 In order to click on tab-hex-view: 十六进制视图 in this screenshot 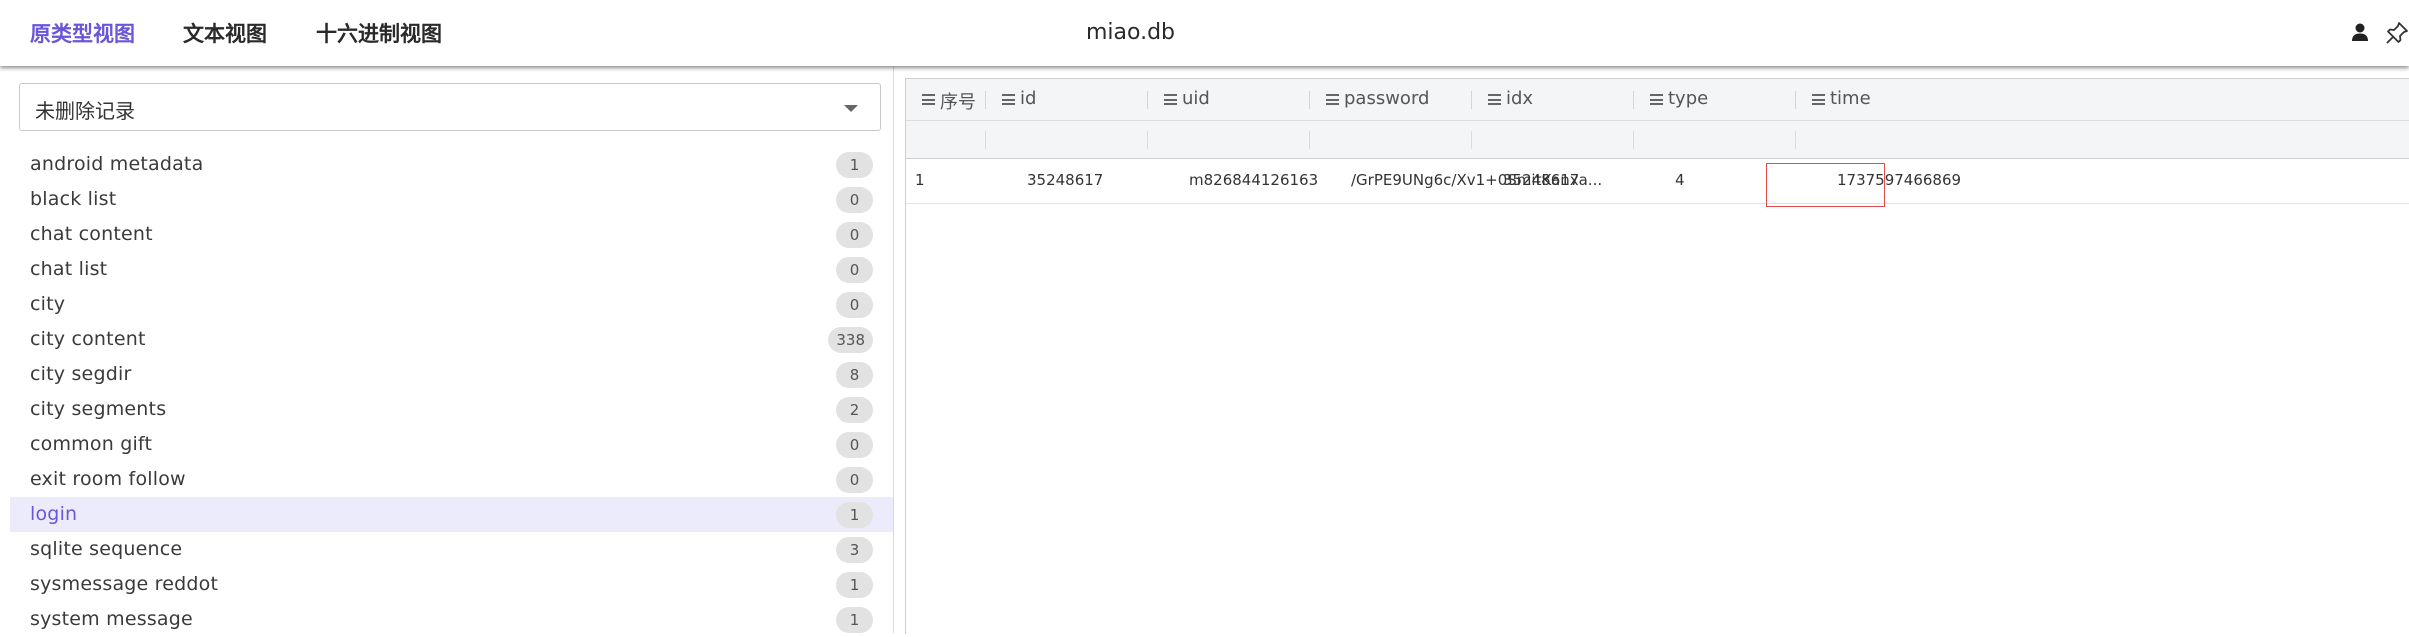, I will do `click(379, 33)`.